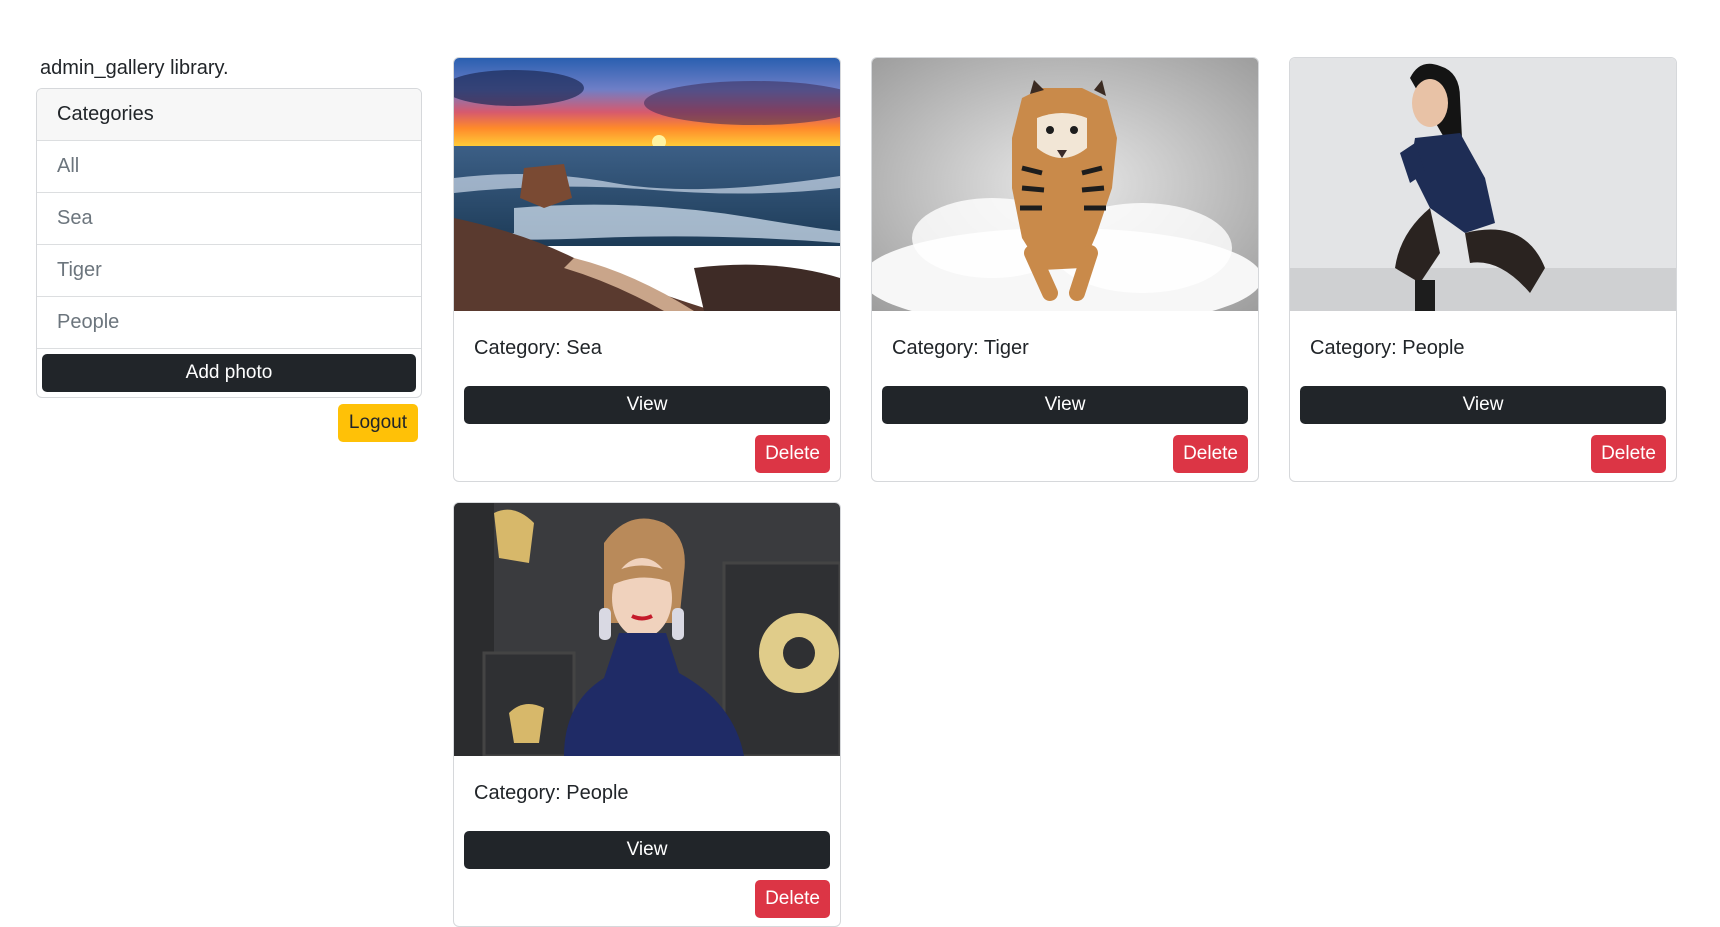 The width and height of the screenshot is (1720, 927). Describe the element at coordinates (538, 348) in the screenshot. I see `card-category-label: Category: Sea` at that location.